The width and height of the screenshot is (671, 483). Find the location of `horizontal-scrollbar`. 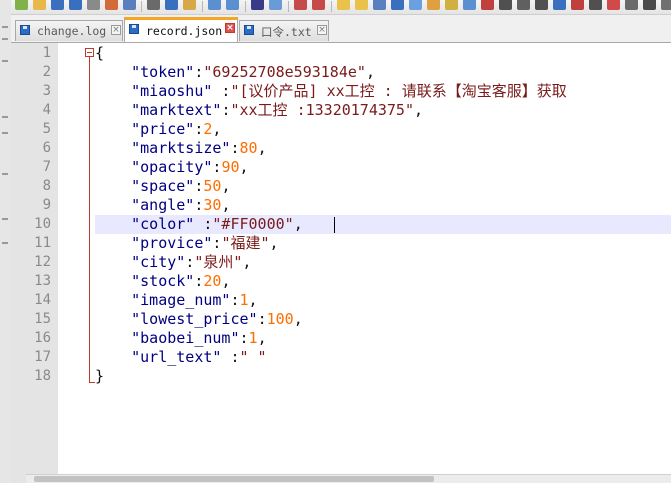

horizontal-scrollbar is located at coordinates (348, 478).